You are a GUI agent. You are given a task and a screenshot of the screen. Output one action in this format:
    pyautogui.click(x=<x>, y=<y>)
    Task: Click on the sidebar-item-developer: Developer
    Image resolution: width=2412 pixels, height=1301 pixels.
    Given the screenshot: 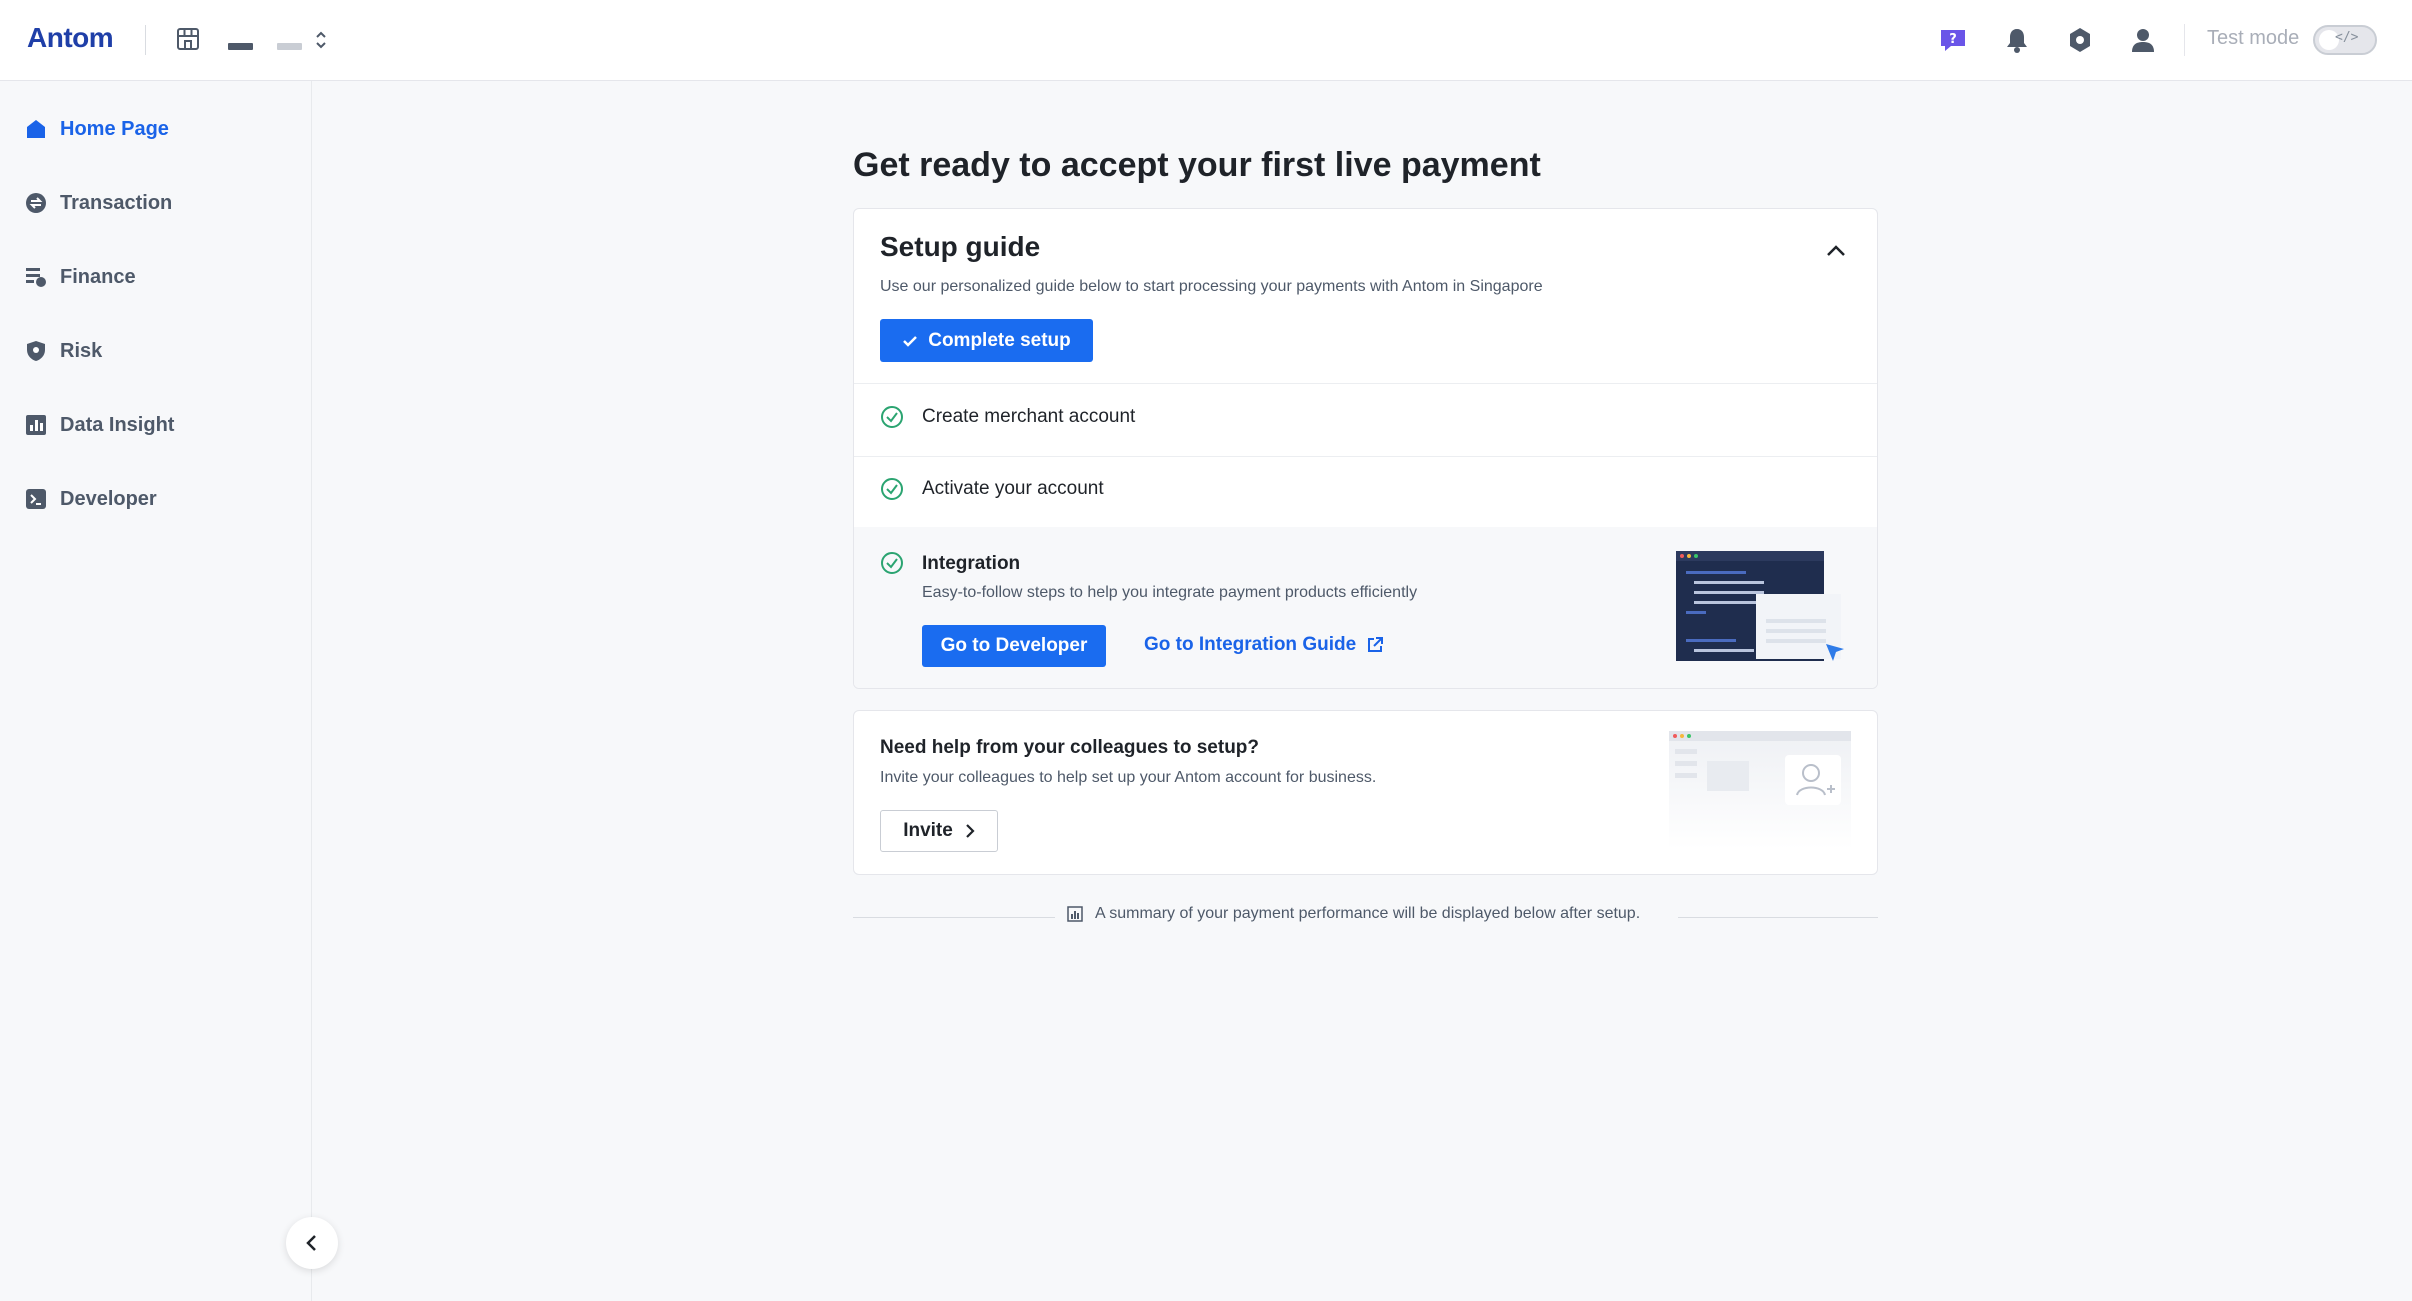 What is the action you would take?
    pyautogui.click(x=154, y=499)
    